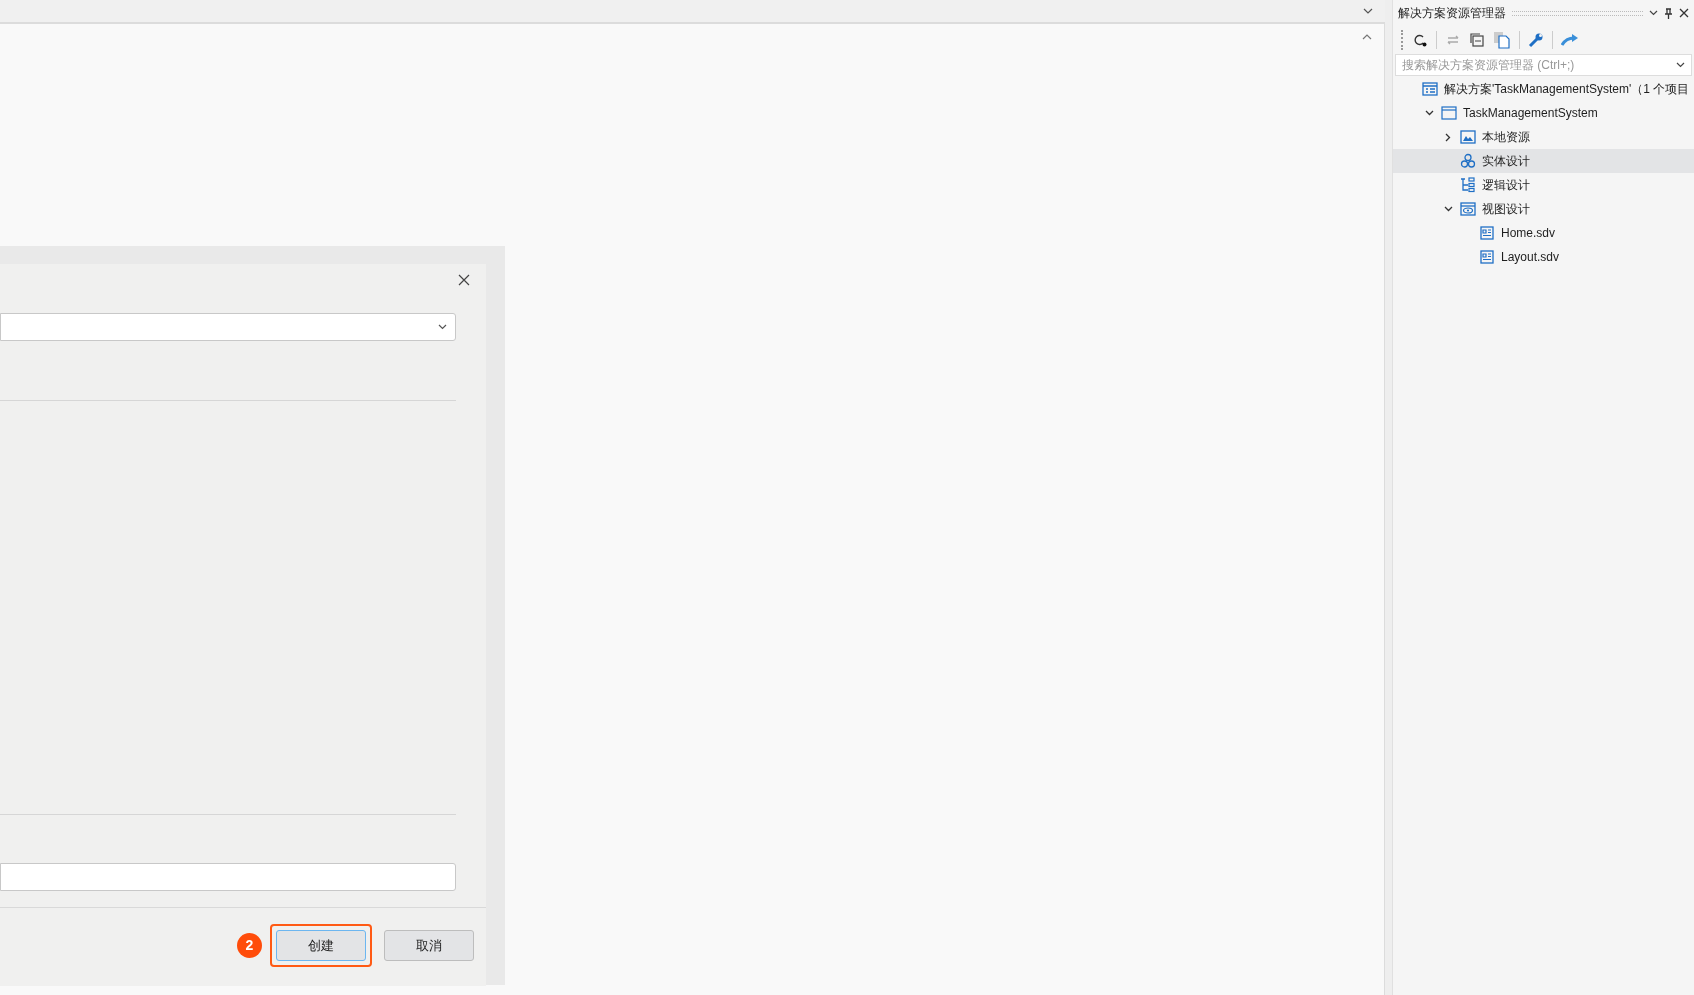 The width and height of the screenshot is (1694, 995). Describe the element at coordinates (1468, 137) in the screenshot. I see `image-icon` at that location.